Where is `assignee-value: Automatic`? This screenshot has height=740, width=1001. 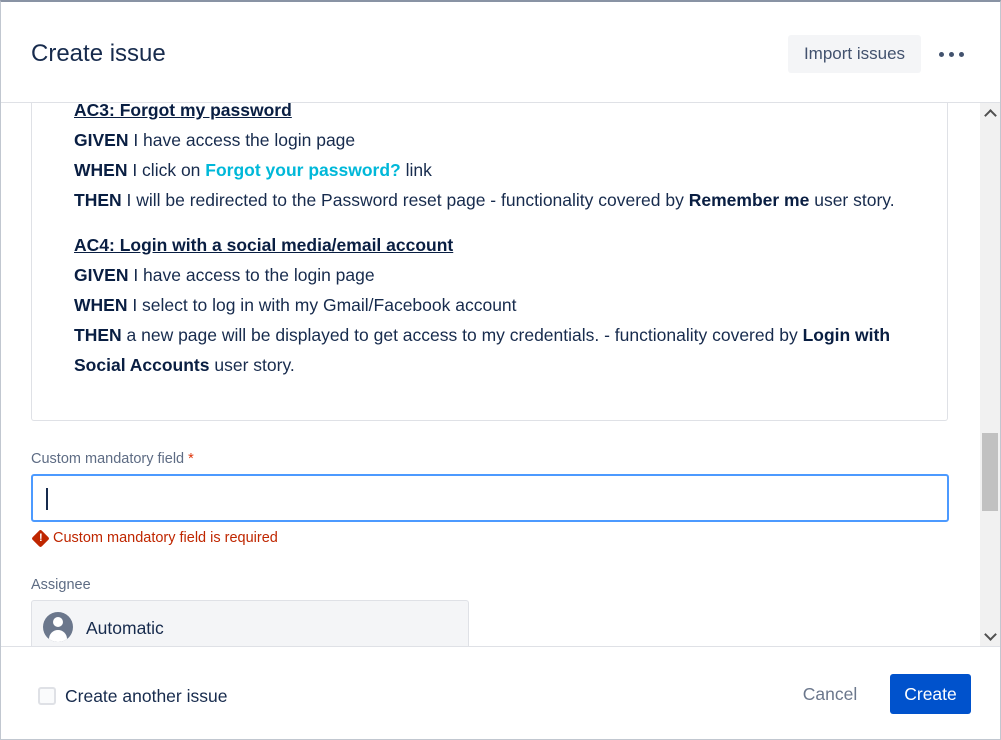
assignee-value: Automatic is located at coordinates (125, 628).